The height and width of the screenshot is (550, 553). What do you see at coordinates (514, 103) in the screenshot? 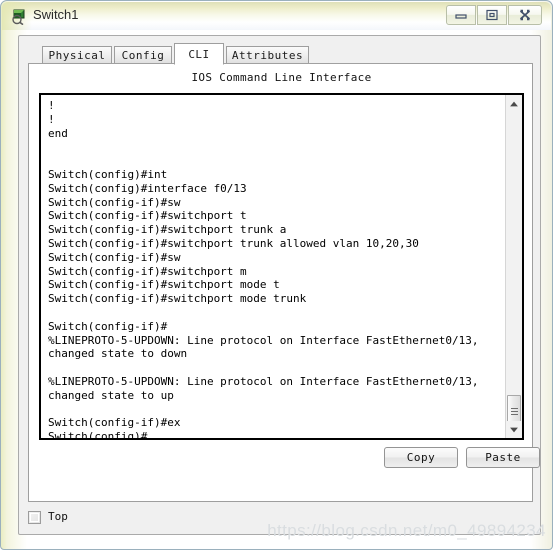
I see `scroll-up-arrow-icon` at bounding box center [514, 103].